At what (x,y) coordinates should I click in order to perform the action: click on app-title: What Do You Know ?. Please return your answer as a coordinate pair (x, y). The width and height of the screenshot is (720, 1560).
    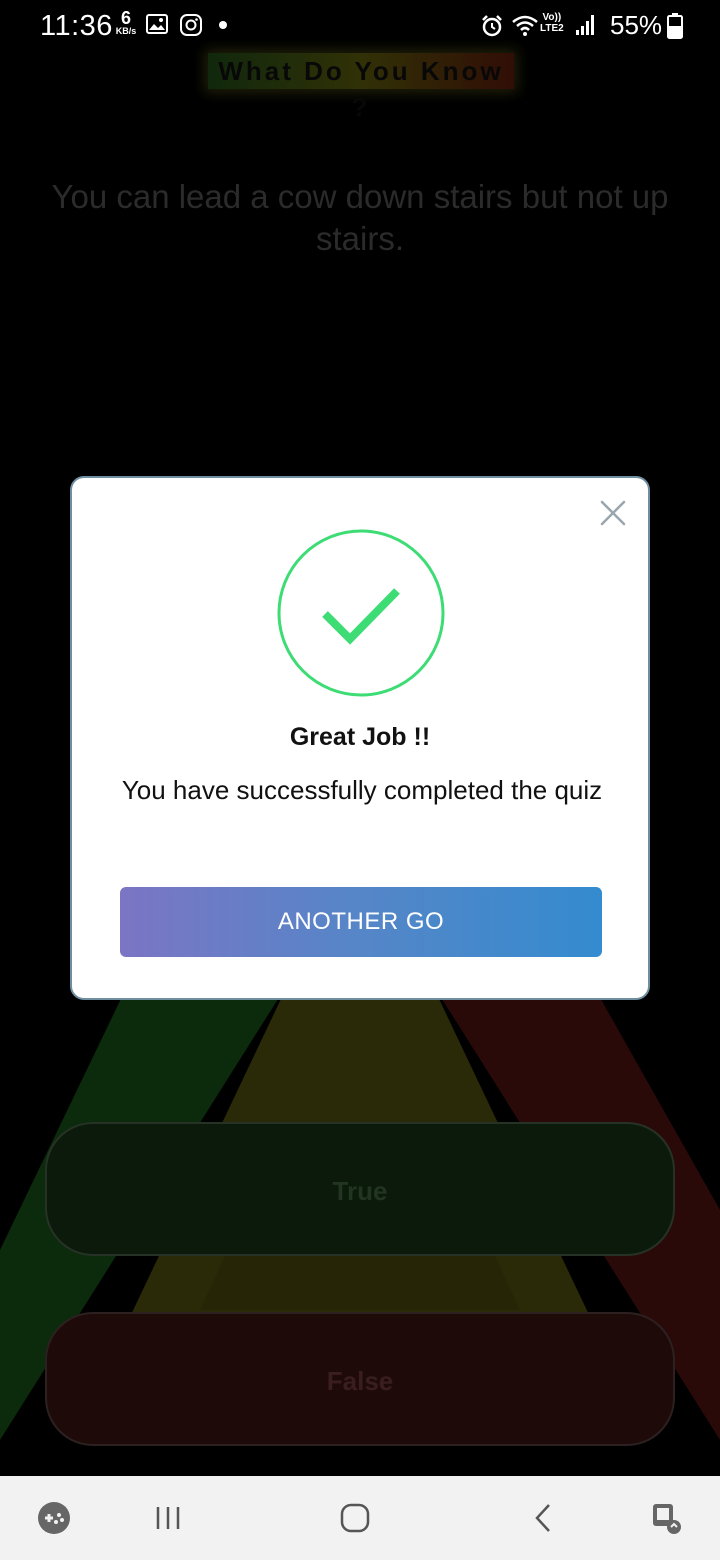
    Looking at the image, I should click on (361, 87).